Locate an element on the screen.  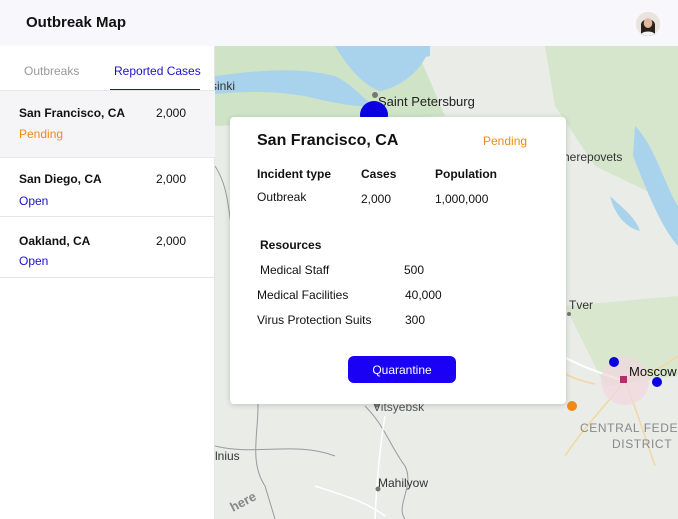
map-label-mahilyow: Mahilyow is located at coordinates (403, 483).